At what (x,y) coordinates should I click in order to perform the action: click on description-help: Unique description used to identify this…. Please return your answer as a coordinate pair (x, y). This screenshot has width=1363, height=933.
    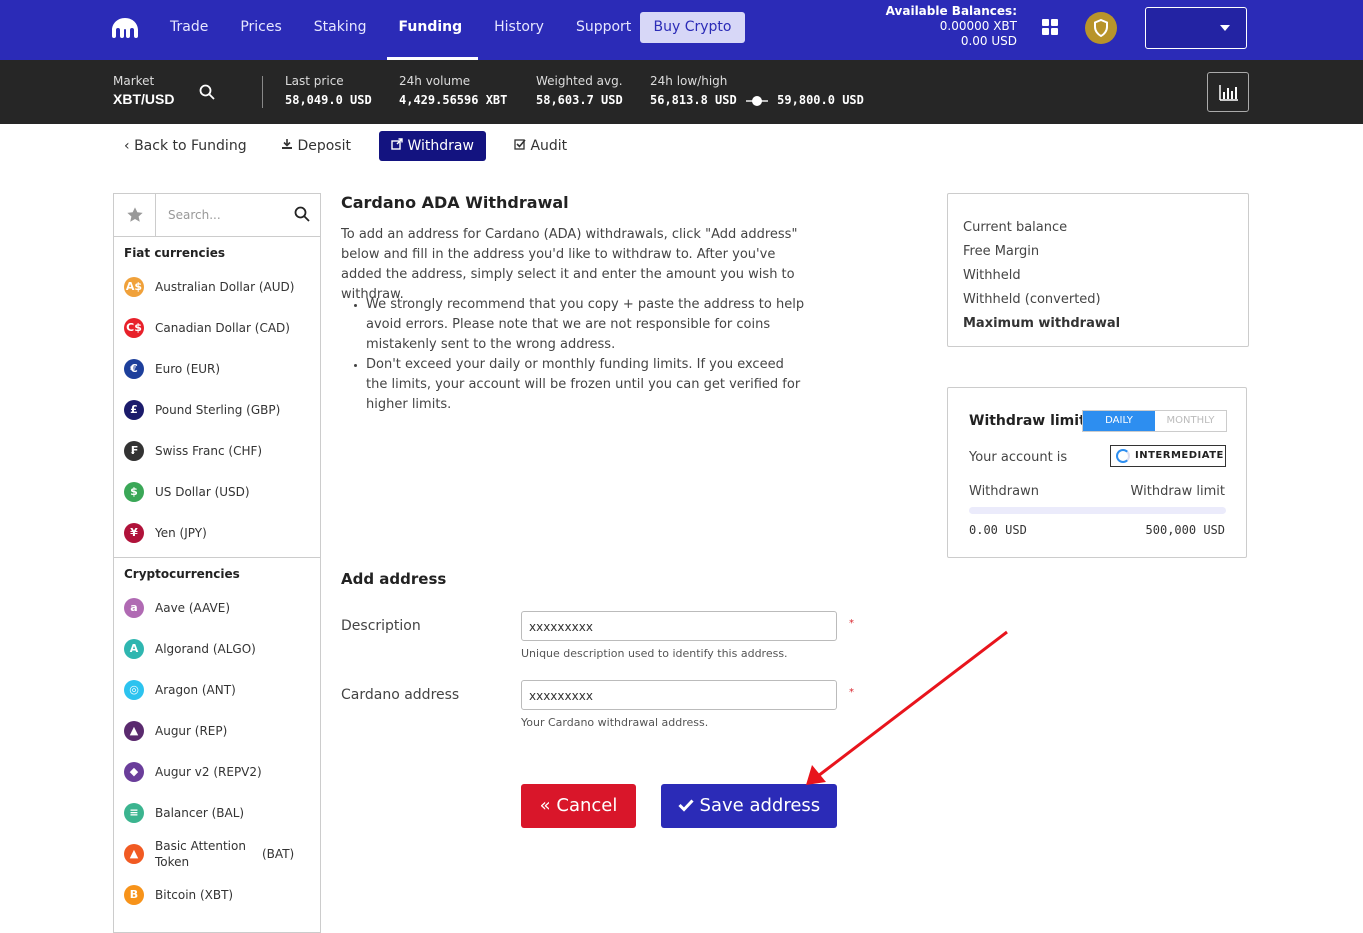
    Looking at the image, I should click on (654, 653).